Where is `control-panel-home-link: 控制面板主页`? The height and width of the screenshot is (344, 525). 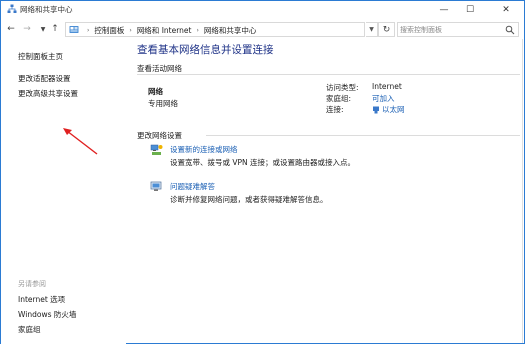
control-panel-home-link: 控制面板主页 is located at coordinates (40, 56).